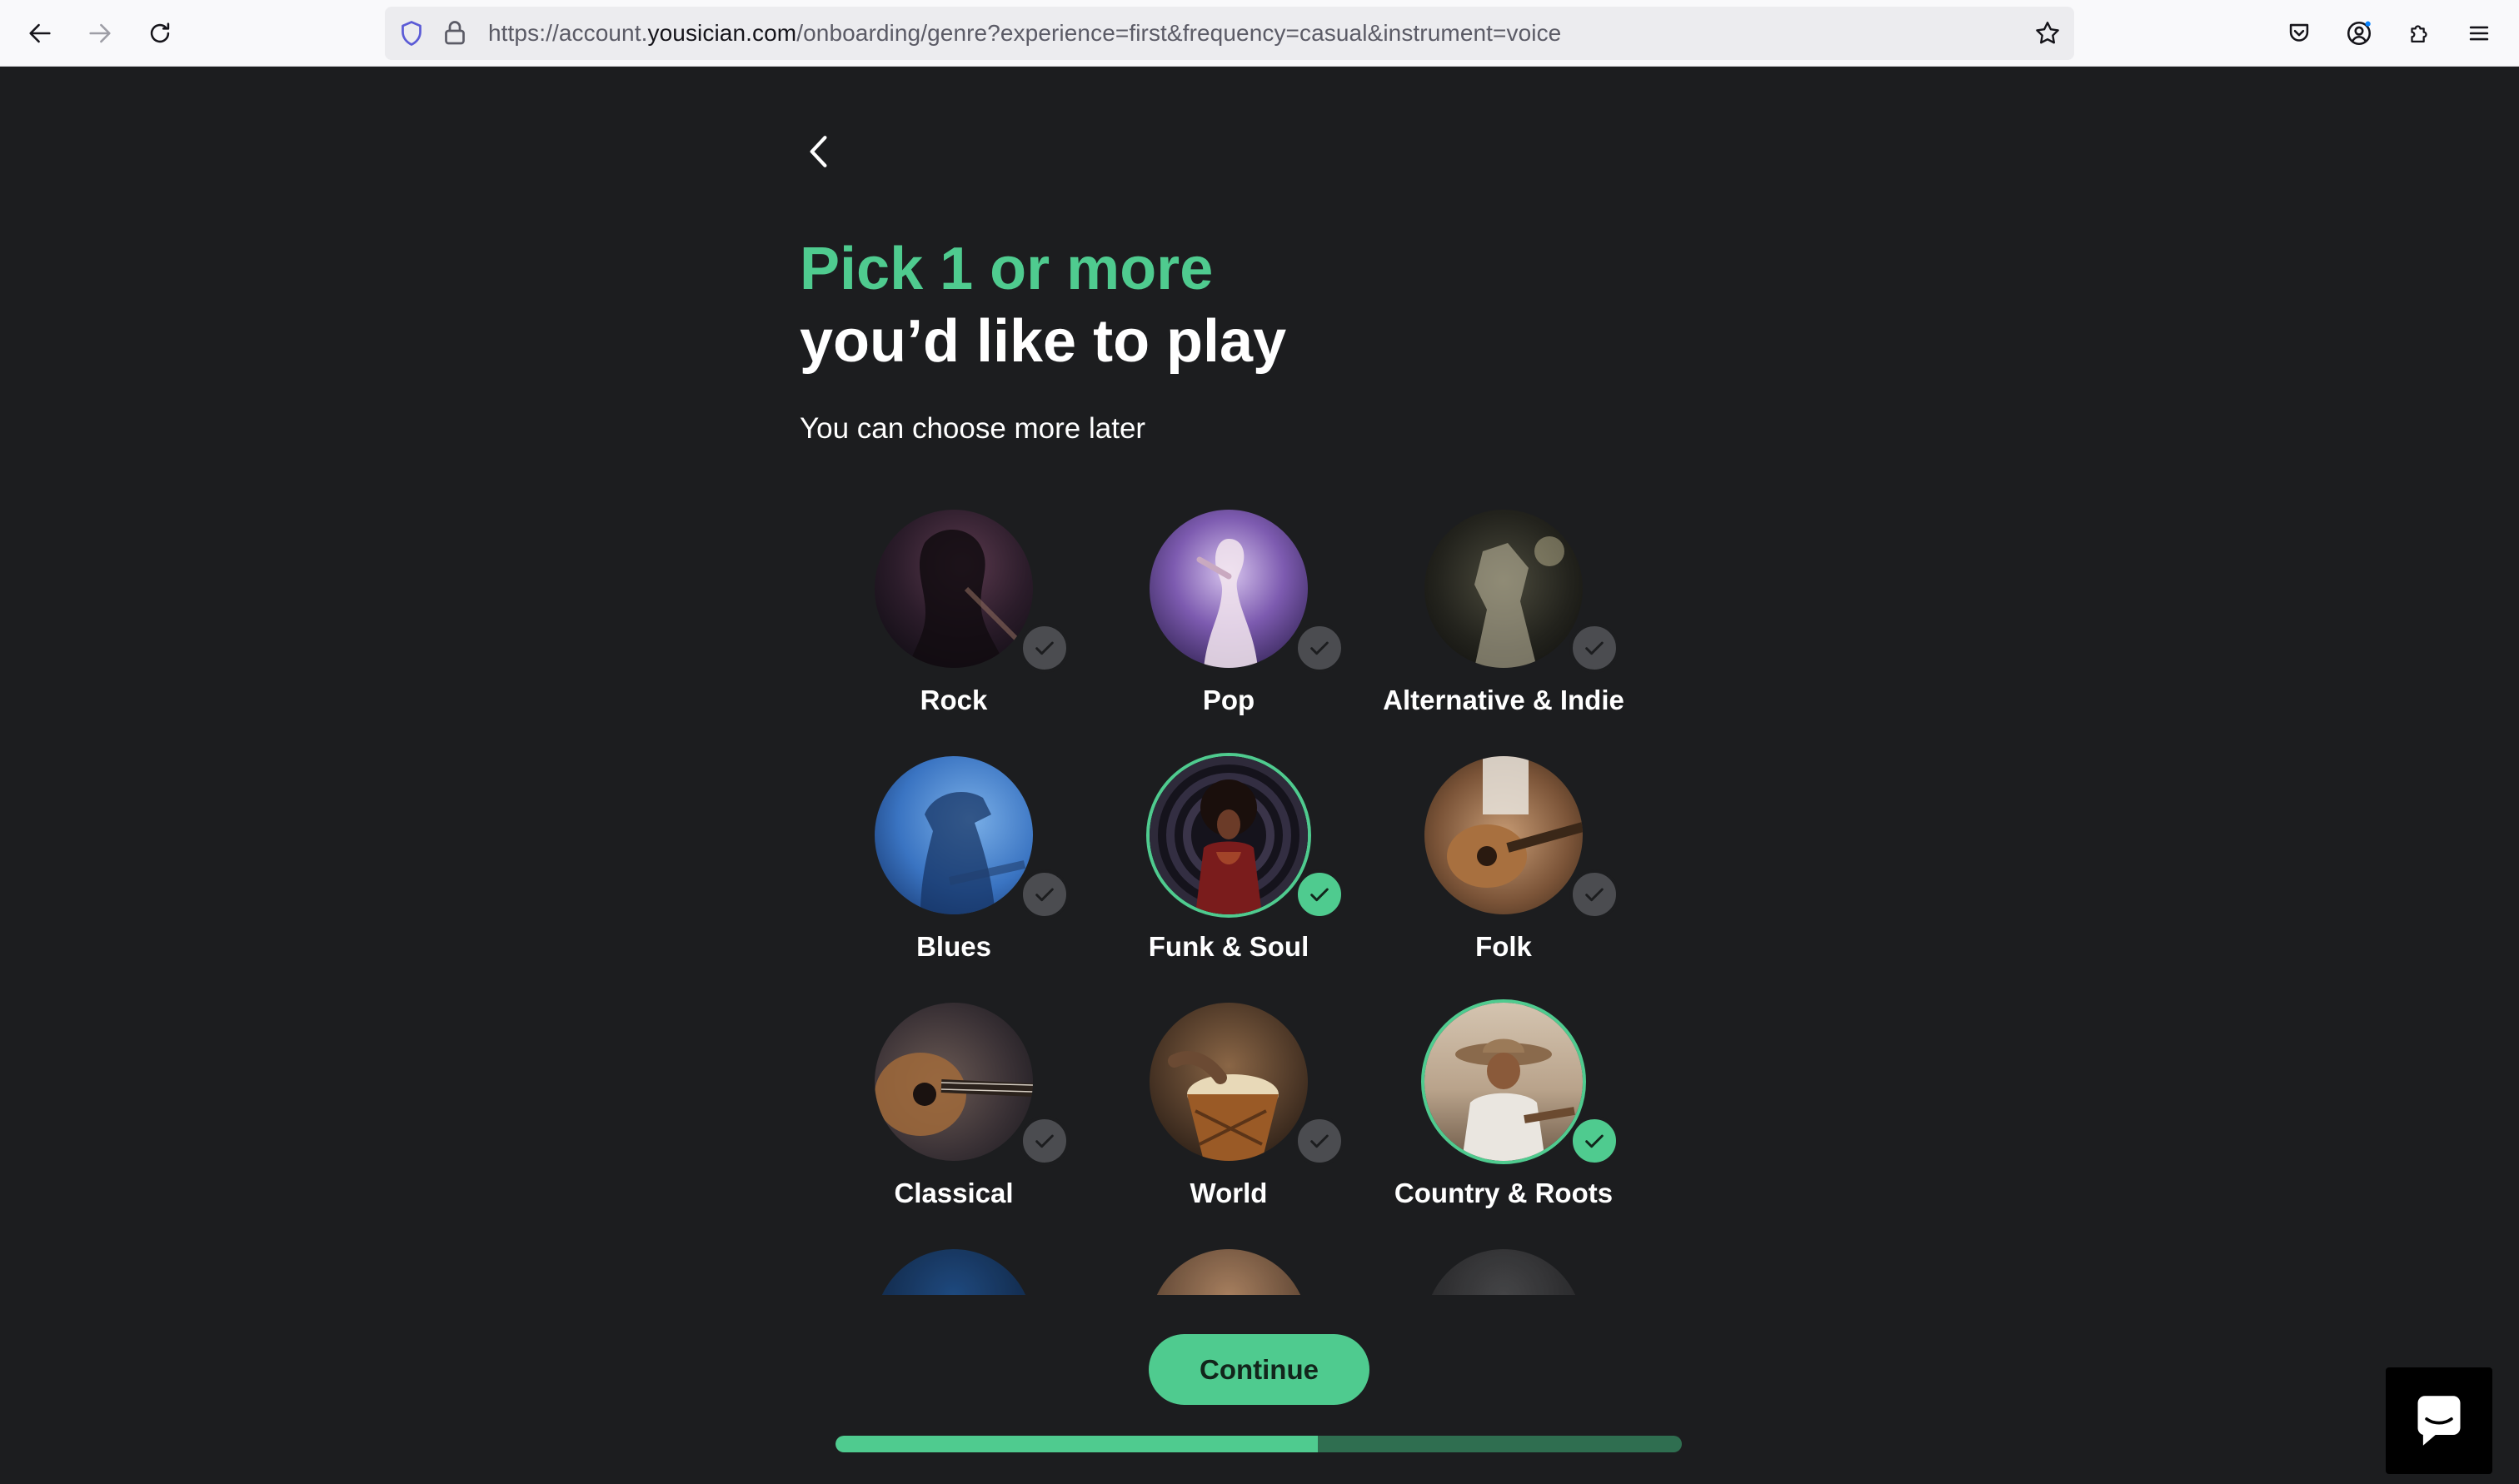 This screenshot has width=2519, height=1484. I want to click on lock-icon, so click(455, 33).